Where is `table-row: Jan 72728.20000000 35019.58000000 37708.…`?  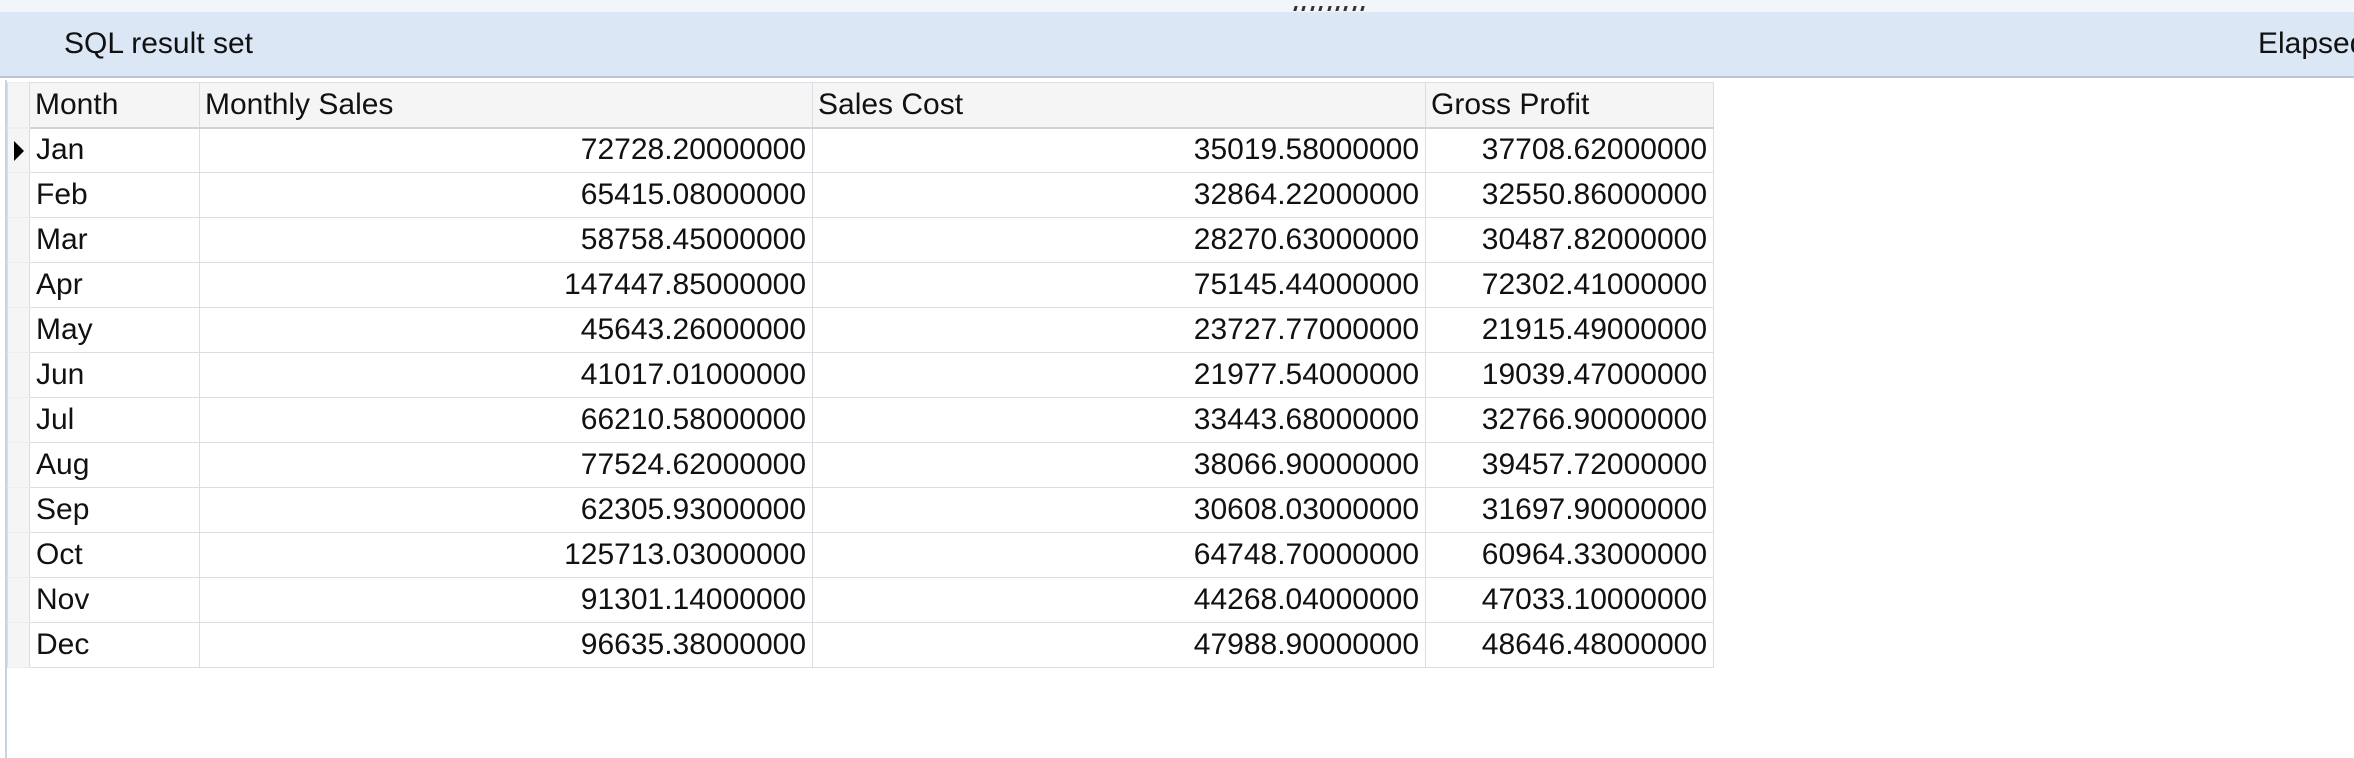
table-row: Jan 72728.20000000 35019.58000000 37708.… is located at coordinates (860, 150).